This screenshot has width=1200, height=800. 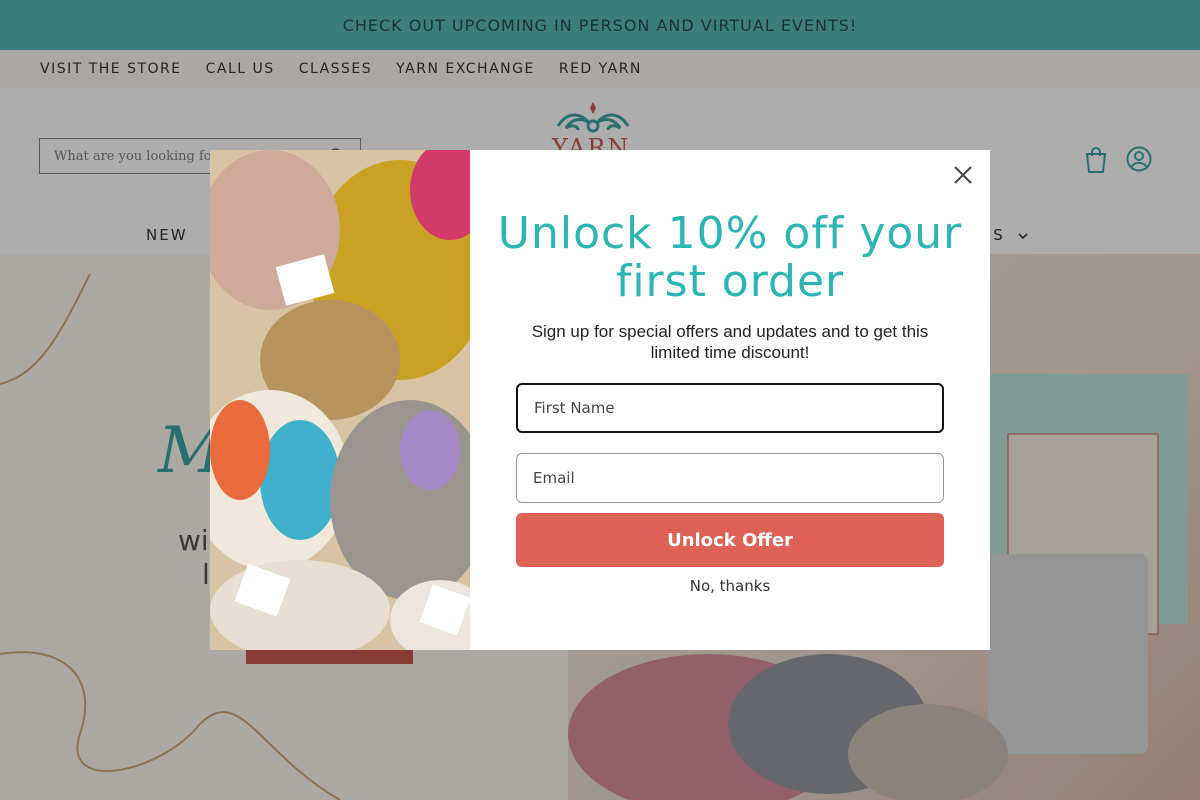 I want to click on no-thanks-button: No, thanks, so click(x=730, y=586).